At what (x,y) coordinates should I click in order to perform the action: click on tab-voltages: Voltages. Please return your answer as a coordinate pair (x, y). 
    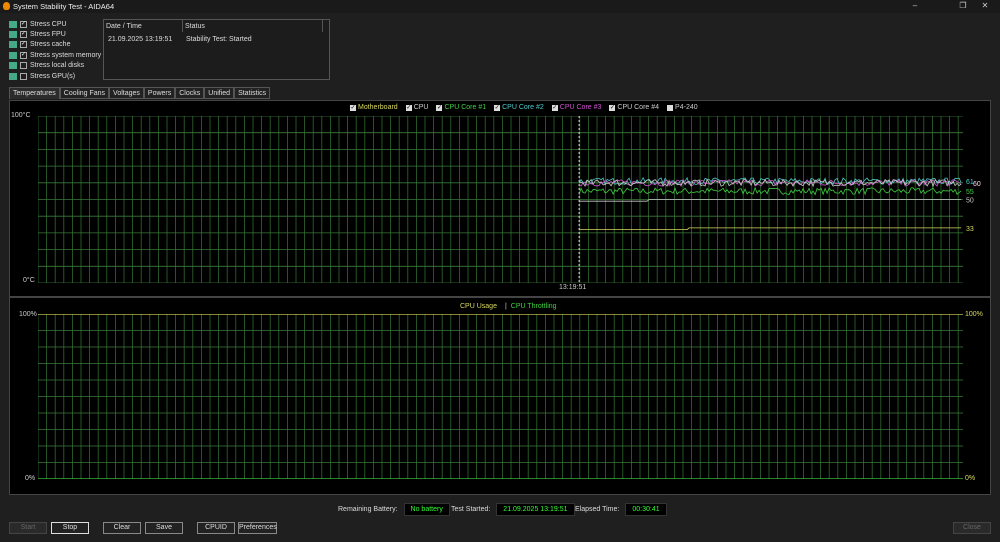
    Looking at the image, I should click on (126, 93).